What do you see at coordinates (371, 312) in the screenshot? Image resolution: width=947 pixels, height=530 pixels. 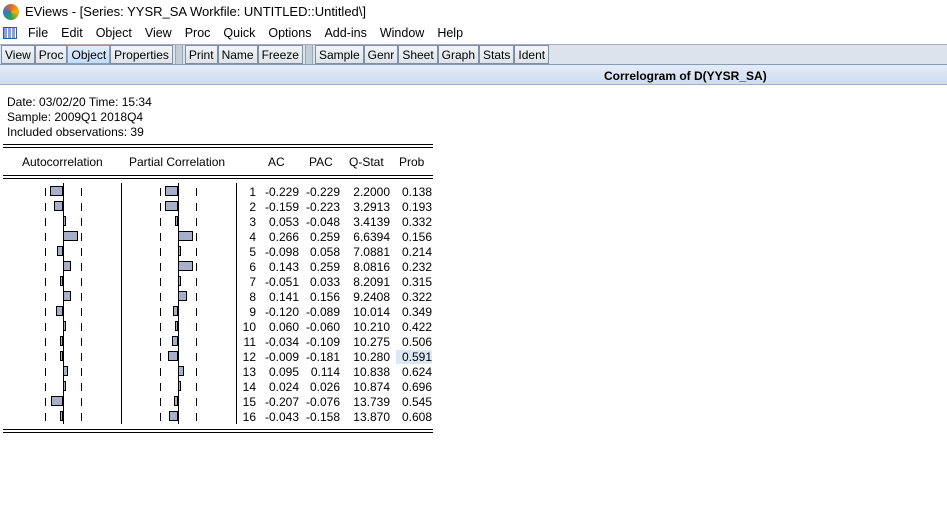 I see `q-stat-value: 10.014` at bounding box center [371, 312].